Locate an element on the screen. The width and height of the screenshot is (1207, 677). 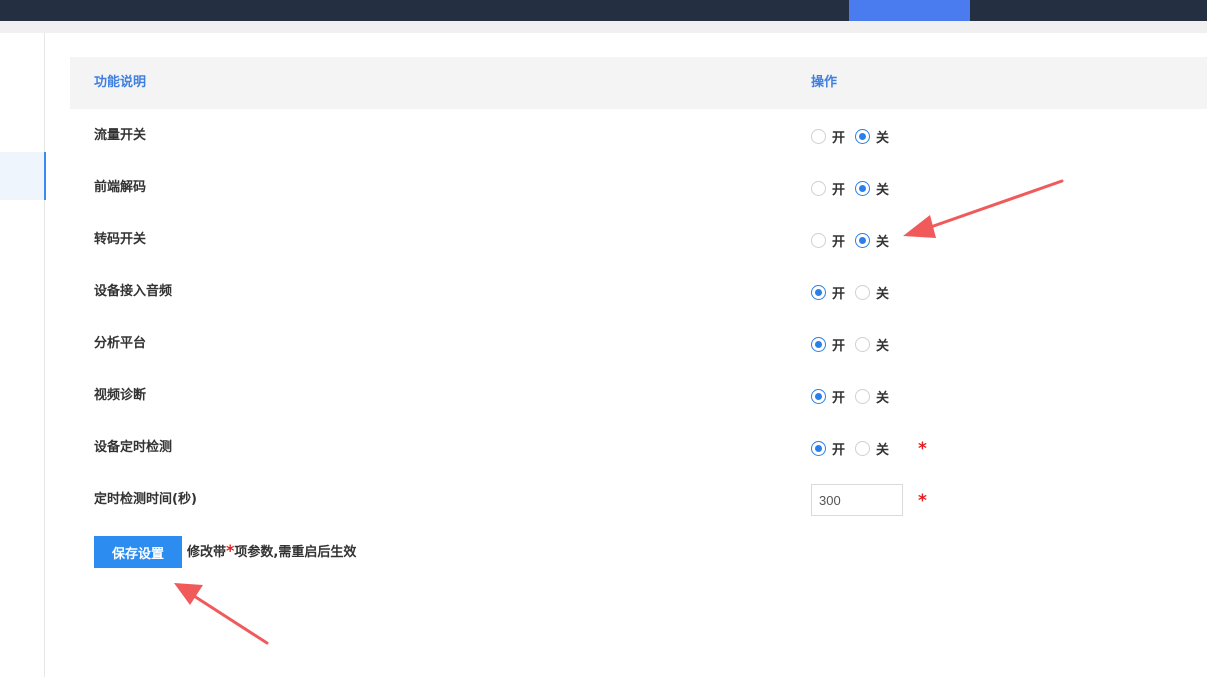
restart-note: 修改带*项参数,需重启后生效 is located at coordinates (271, 552).